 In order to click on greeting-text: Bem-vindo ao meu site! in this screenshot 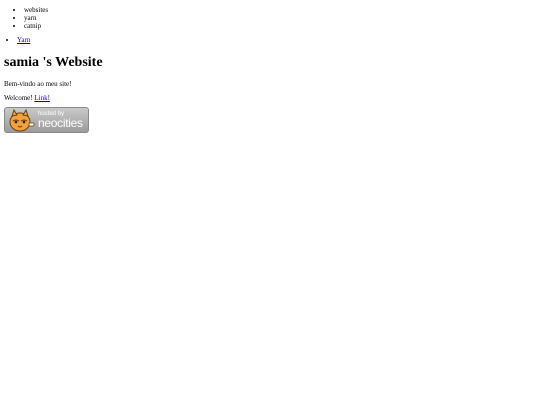, I will do `click(38, 84)`.